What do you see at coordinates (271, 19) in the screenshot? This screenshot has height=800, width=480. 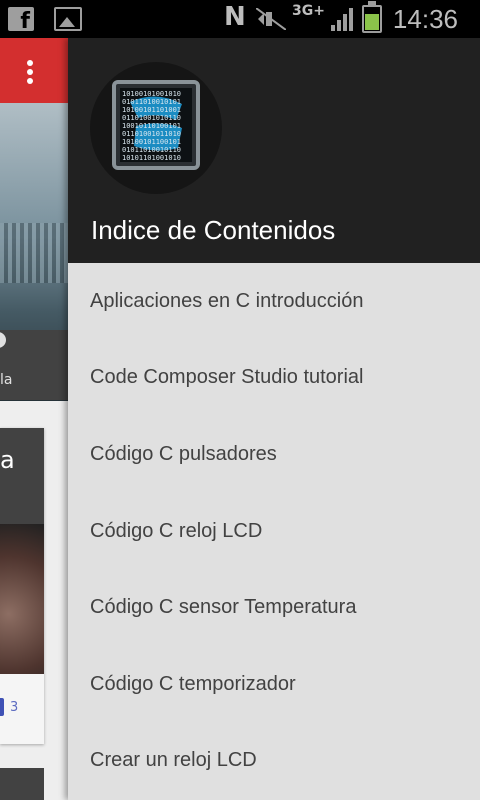 I see `mute-icon` at bounding box center [271, 19].